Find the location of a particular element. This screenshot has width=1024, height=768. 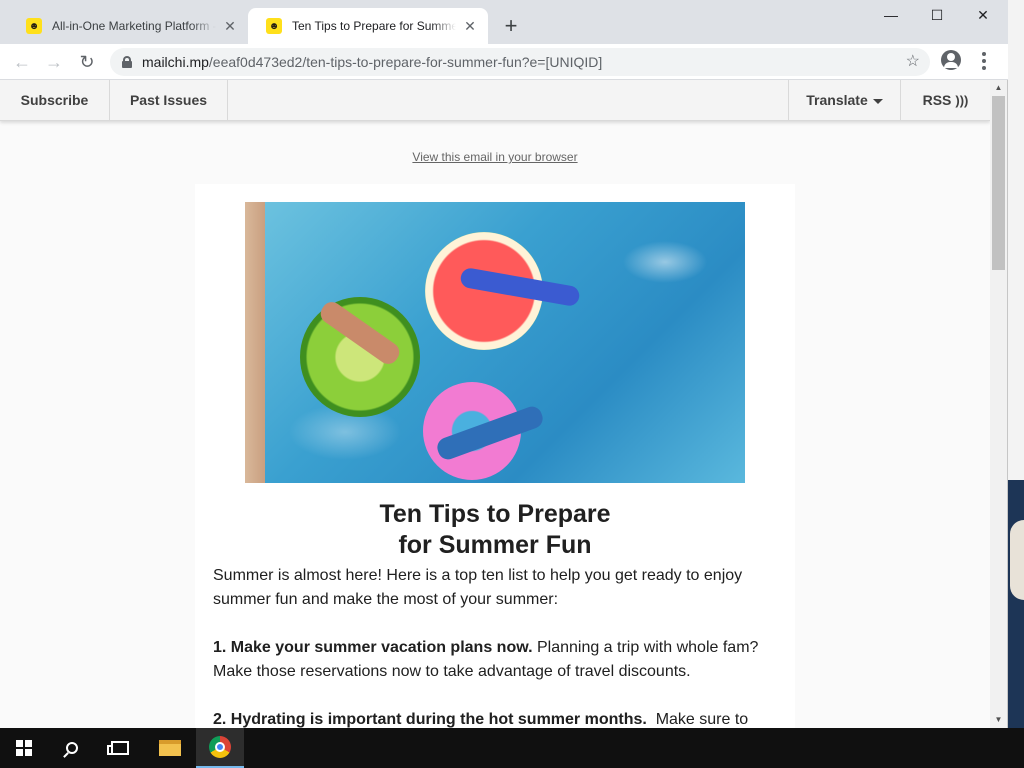

translate-label: Translate is located at coordinates (837, 100).